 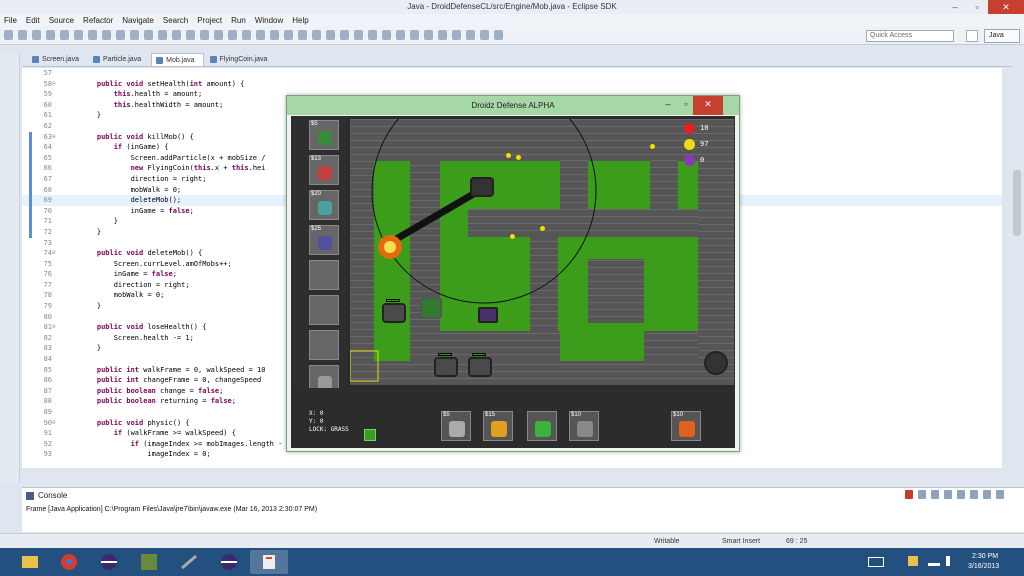 What do you see at coordinates (983, 566) in the screenshot?
I see `clock-date: 3/16/2013` at bounding box center [983, 566].